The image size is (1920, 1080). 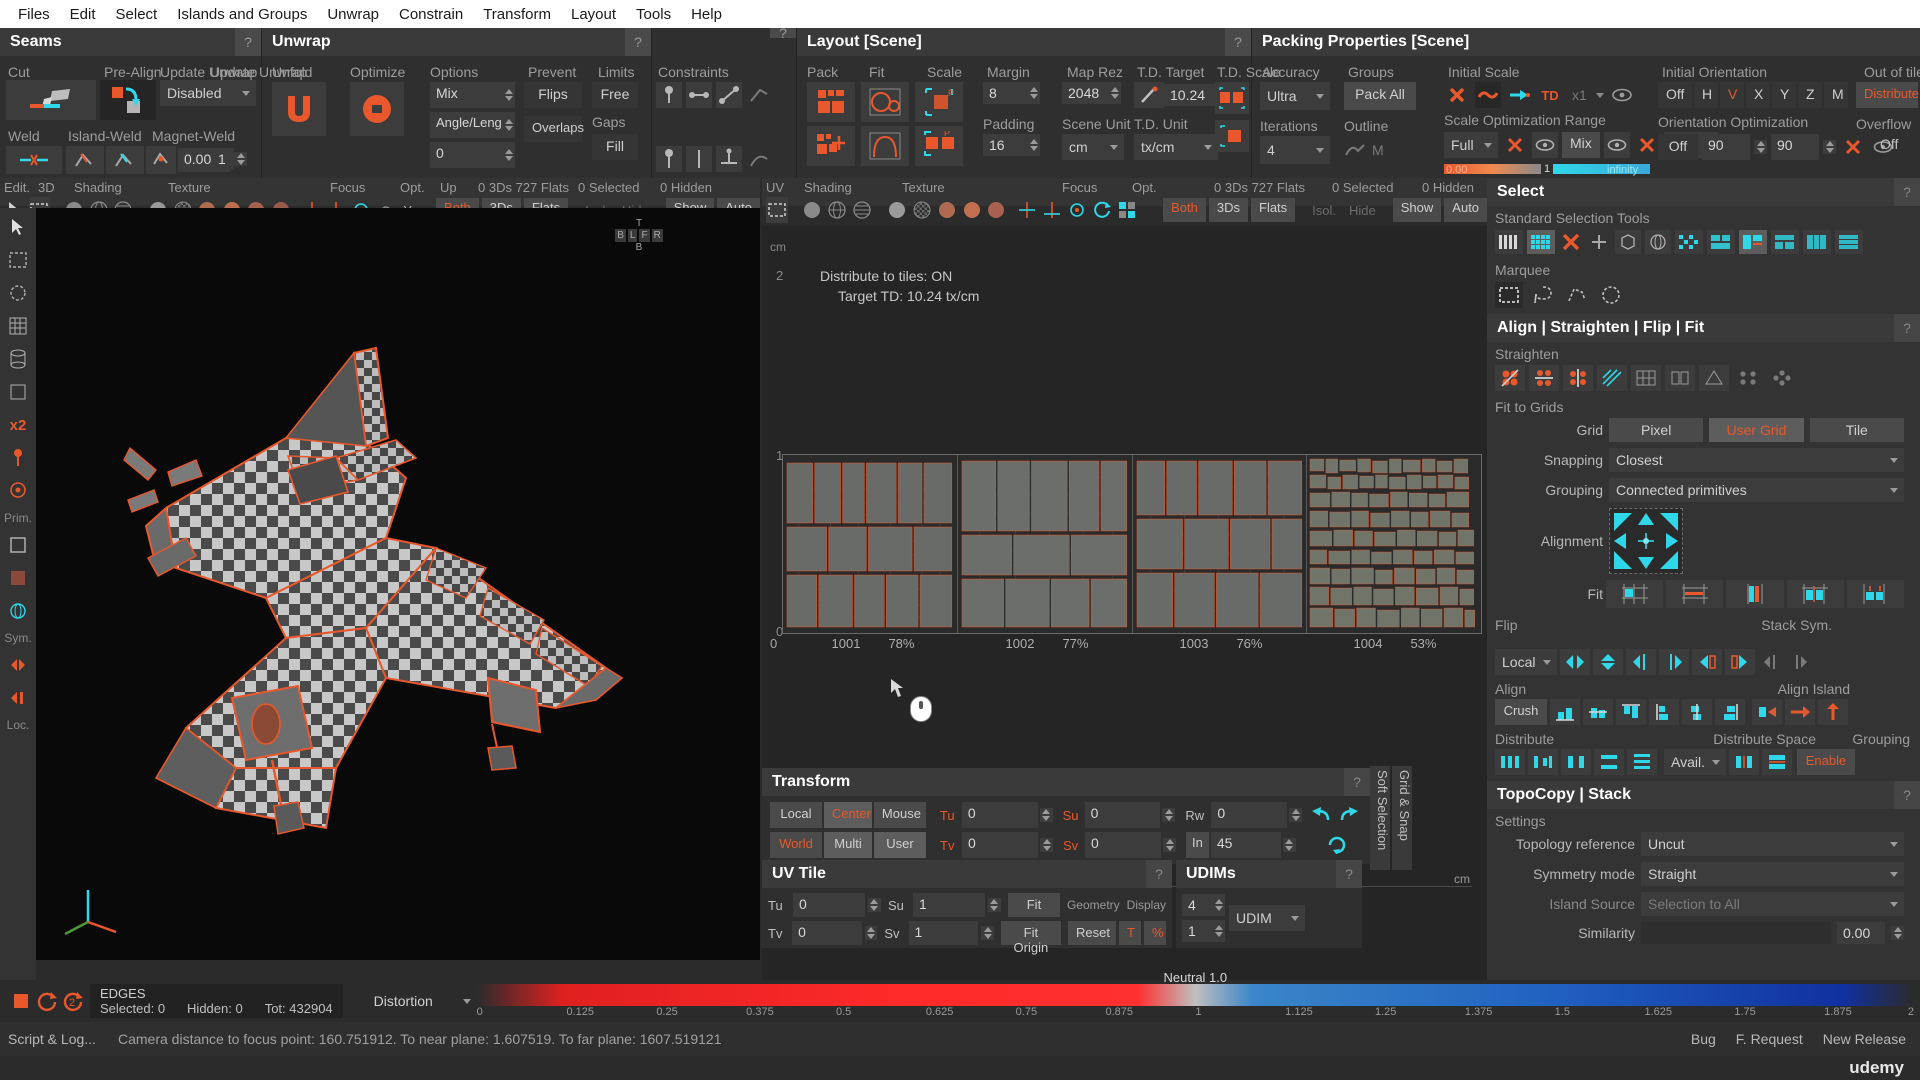 What do you see at coordinates (1836, 95) in the screenshot?
I see `orient-m-button: M` at bounding box center [1836, 95].